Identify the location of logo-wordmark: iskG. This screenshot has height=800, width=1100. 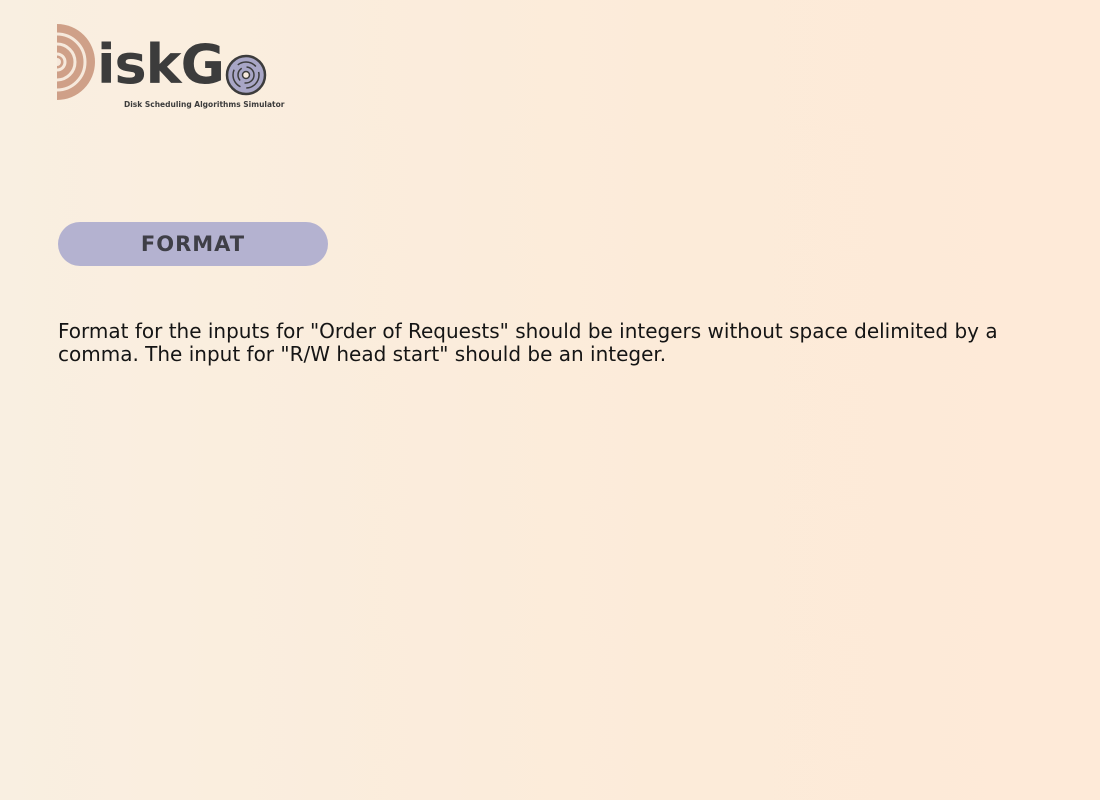
(161, 64).